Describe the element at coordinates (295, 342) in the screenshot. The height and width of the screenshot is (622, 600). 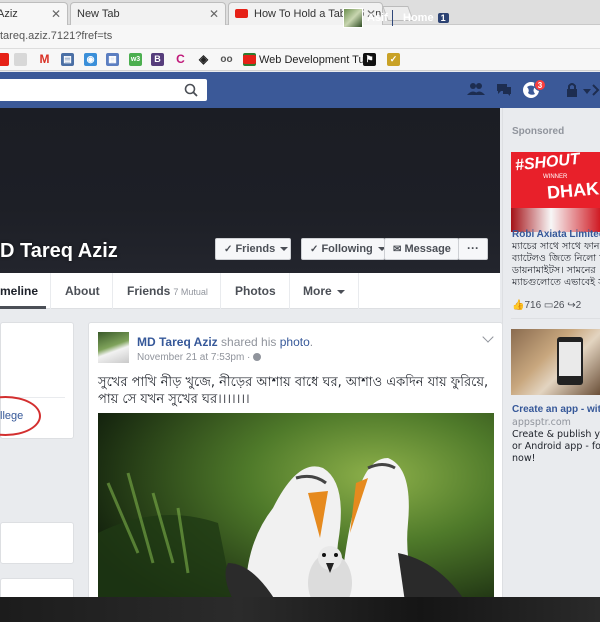
I see `post-photo-link: photo` at that location.